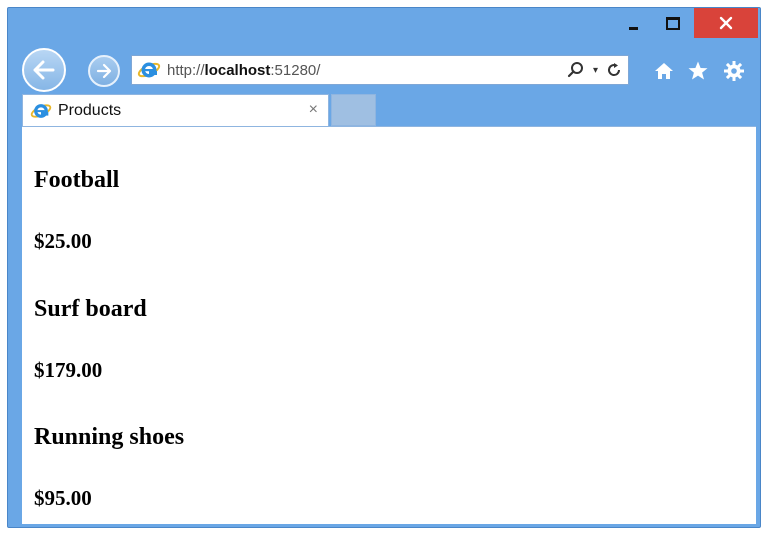  I want to click on refresh-icon, so click(614, 70).